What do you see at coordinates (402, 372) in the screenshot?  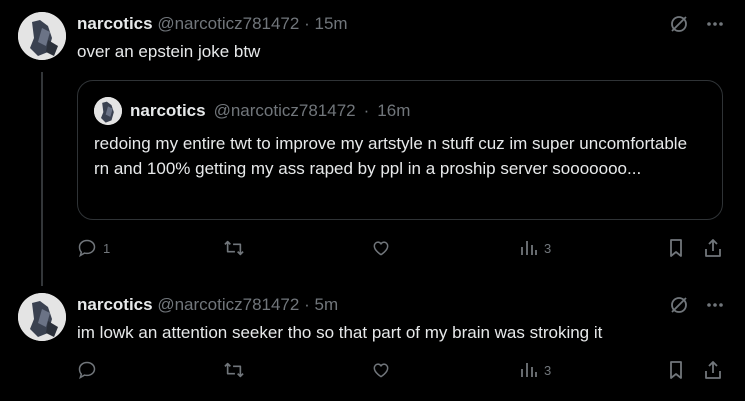 I see `action-bar: 3` at bounding box center [402, 372].